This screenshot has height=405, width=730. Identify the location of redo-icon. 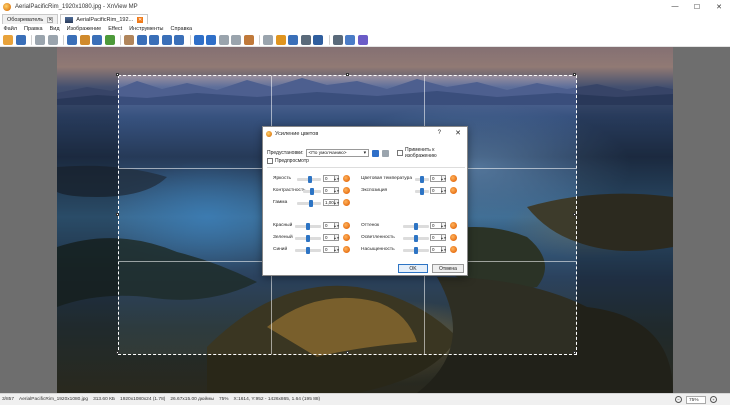
(52, 39).